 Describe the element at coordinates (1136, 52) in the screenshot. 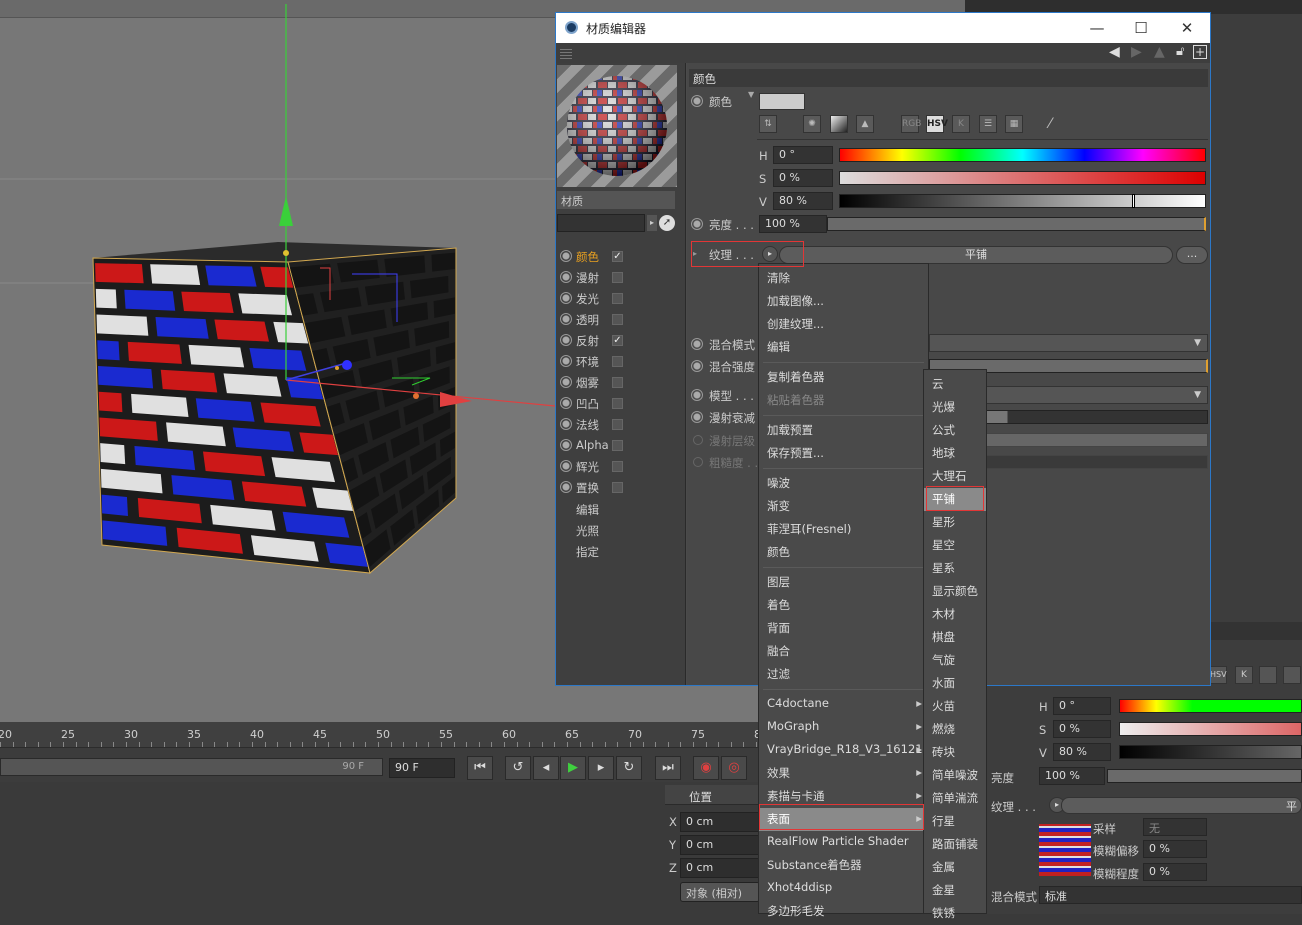

I see `forward-arrow-icon: ▶` at that location.